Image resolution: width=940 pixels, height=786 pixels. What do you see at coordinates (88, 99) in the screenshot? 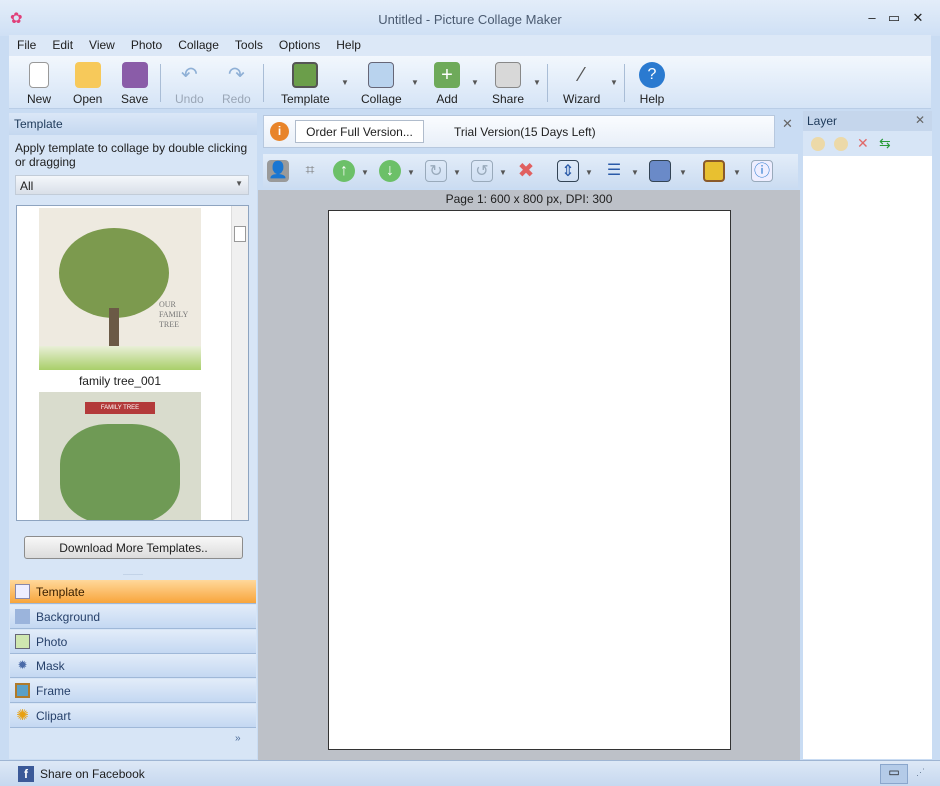
I see `open-label: Open` at bounding box center [88, 99].